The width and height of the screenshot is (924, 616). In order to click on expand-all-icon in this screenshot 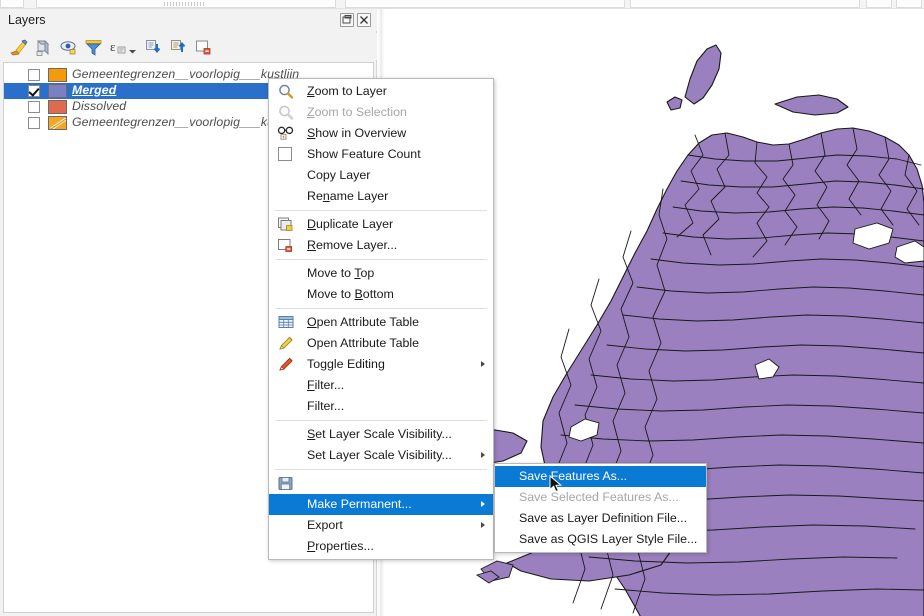, I will do `click(152, 46)`.